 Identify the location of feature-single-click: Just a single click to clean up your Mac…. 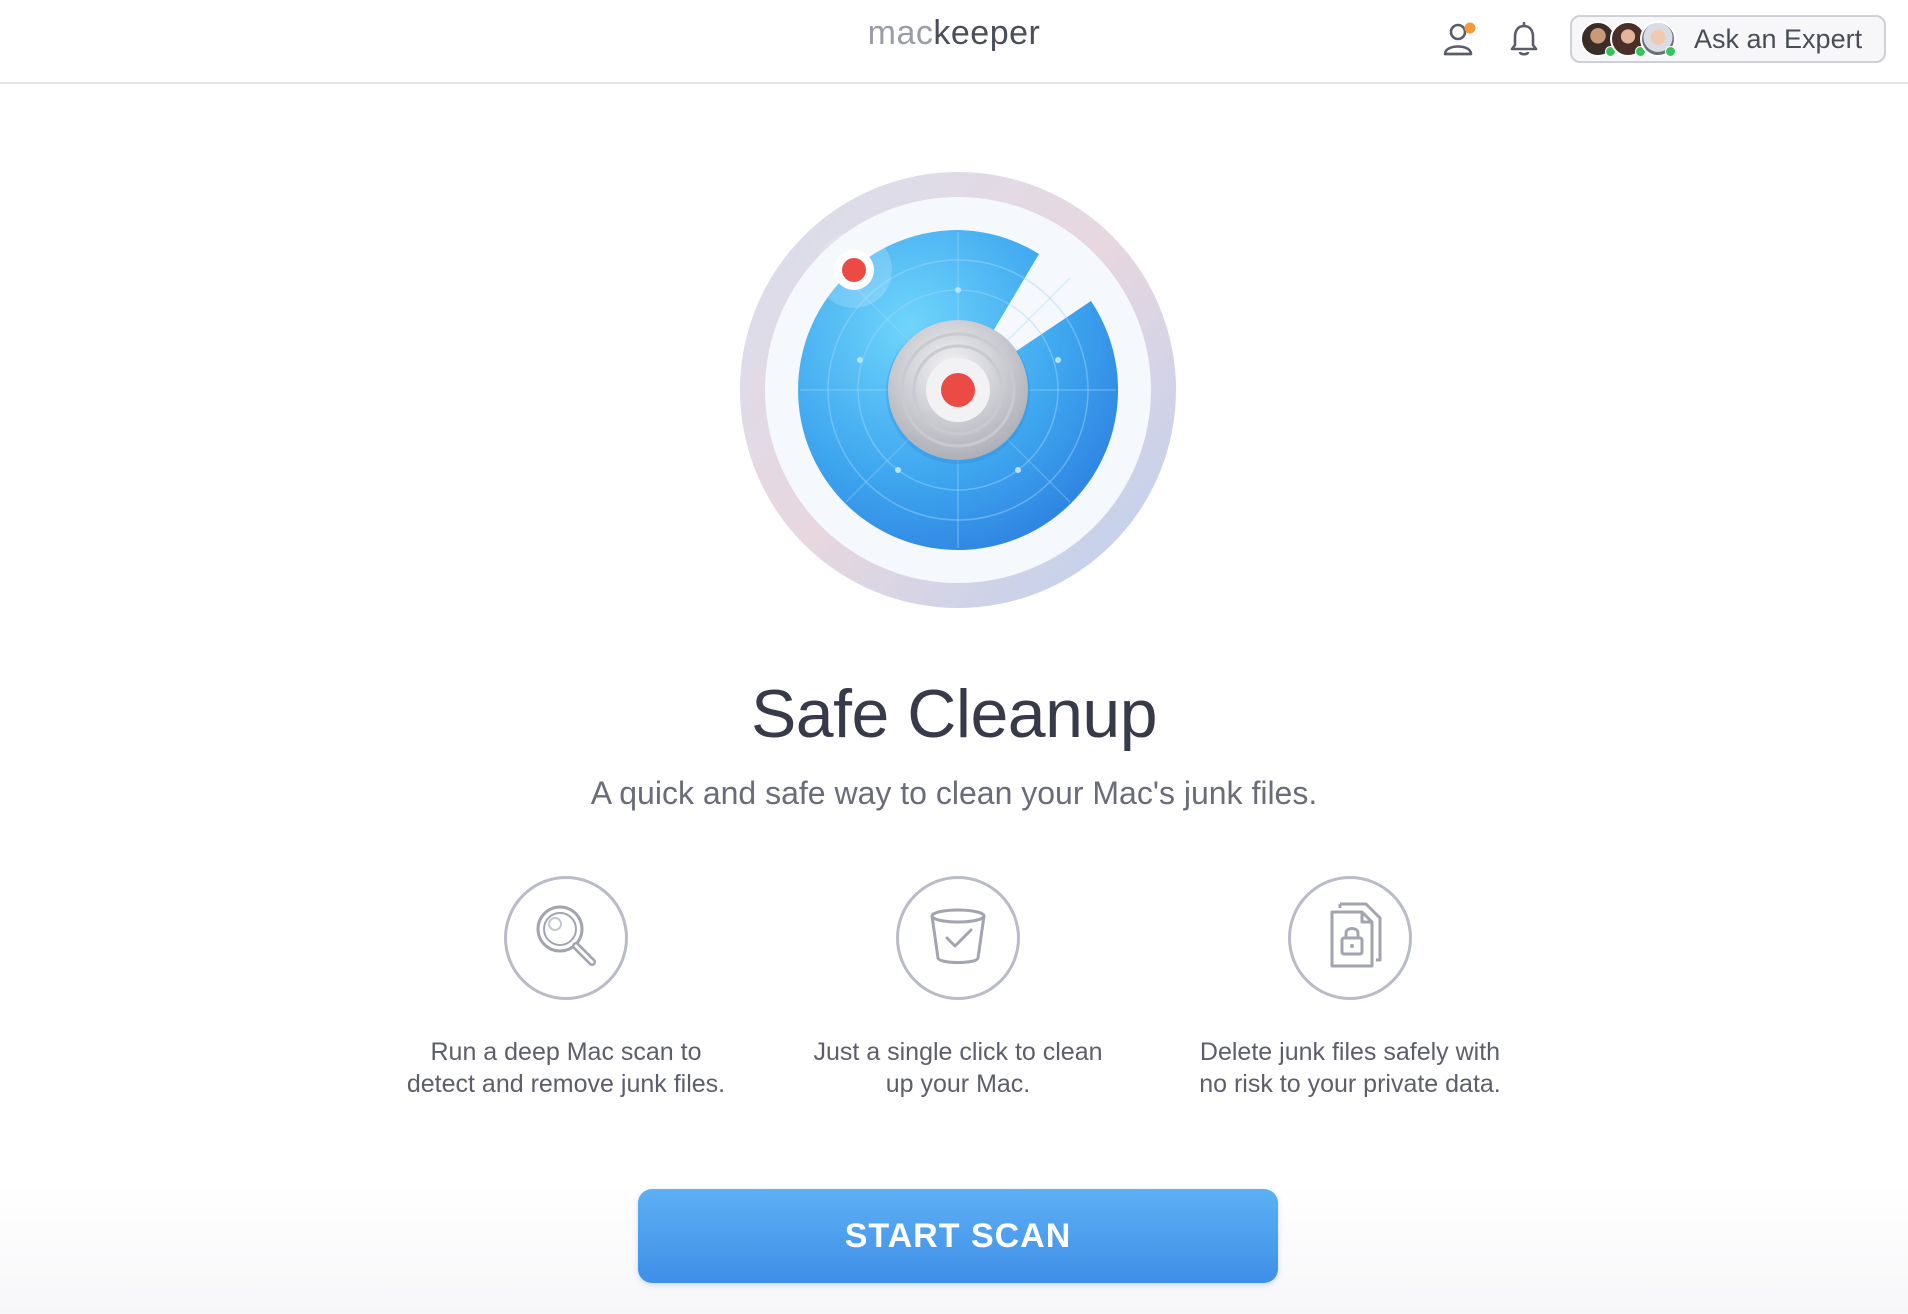
(958, 988).